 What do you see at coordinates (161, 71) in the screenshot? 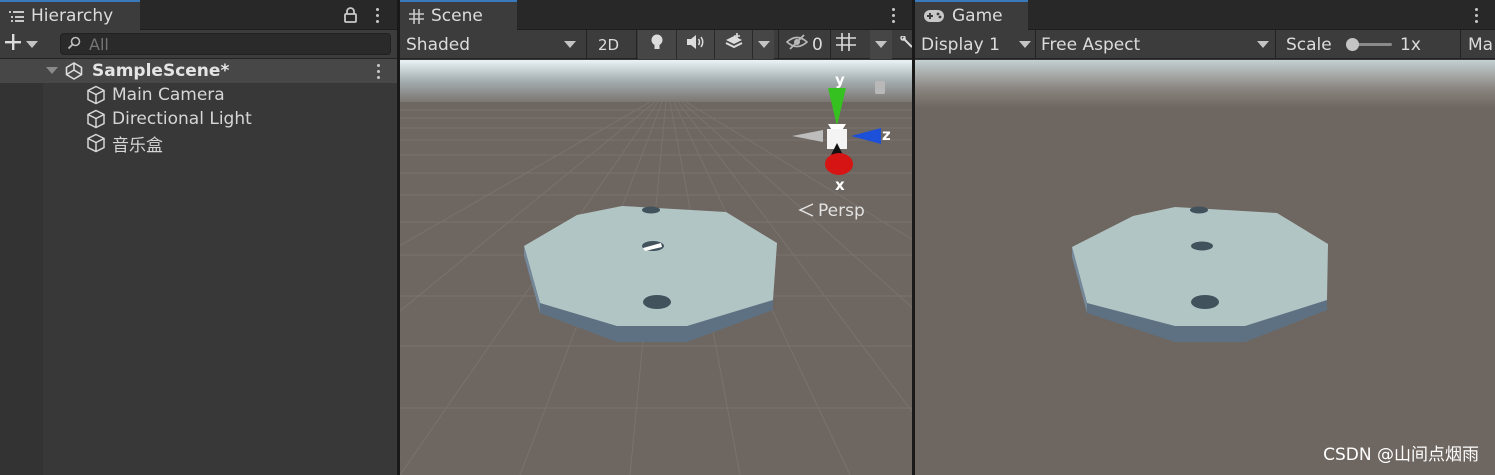
I see `scene-name: SampleScene*` at bounding box center [161, 71].